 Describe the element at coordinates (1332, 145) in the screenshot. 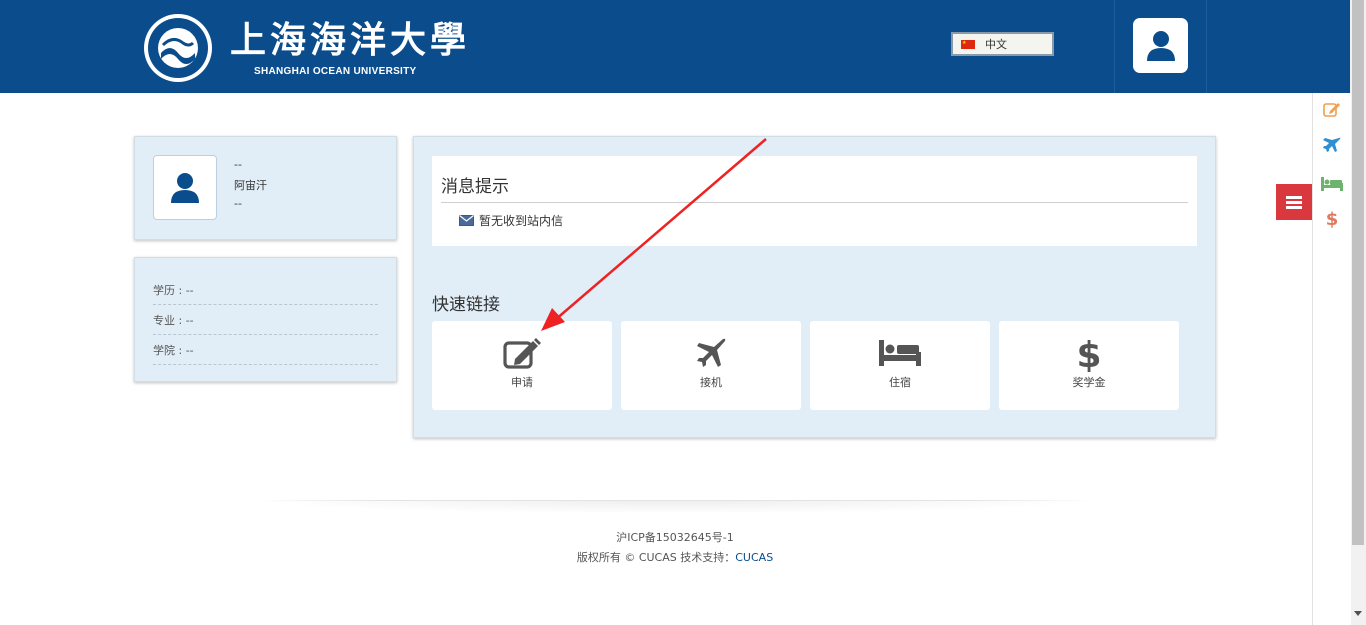

I see `rail-plane-icon` at that location.